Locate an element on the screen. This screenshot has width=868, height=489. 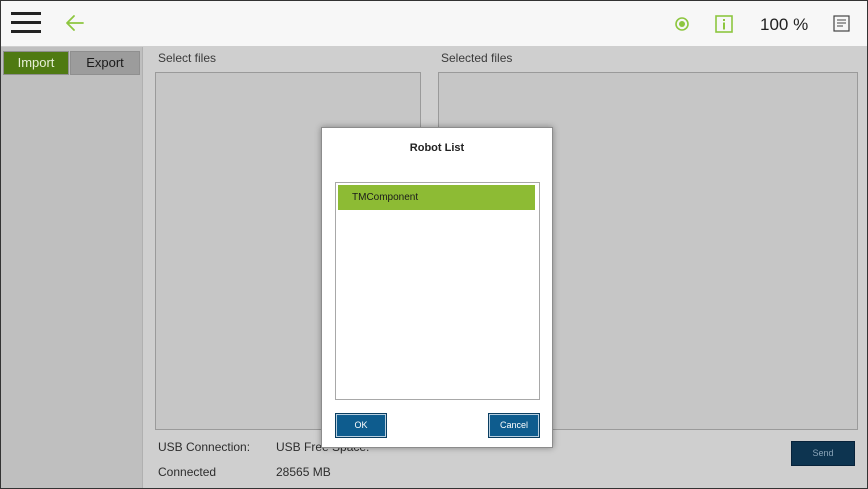
sidebar: Import Export is located at coordinates (72, 267).